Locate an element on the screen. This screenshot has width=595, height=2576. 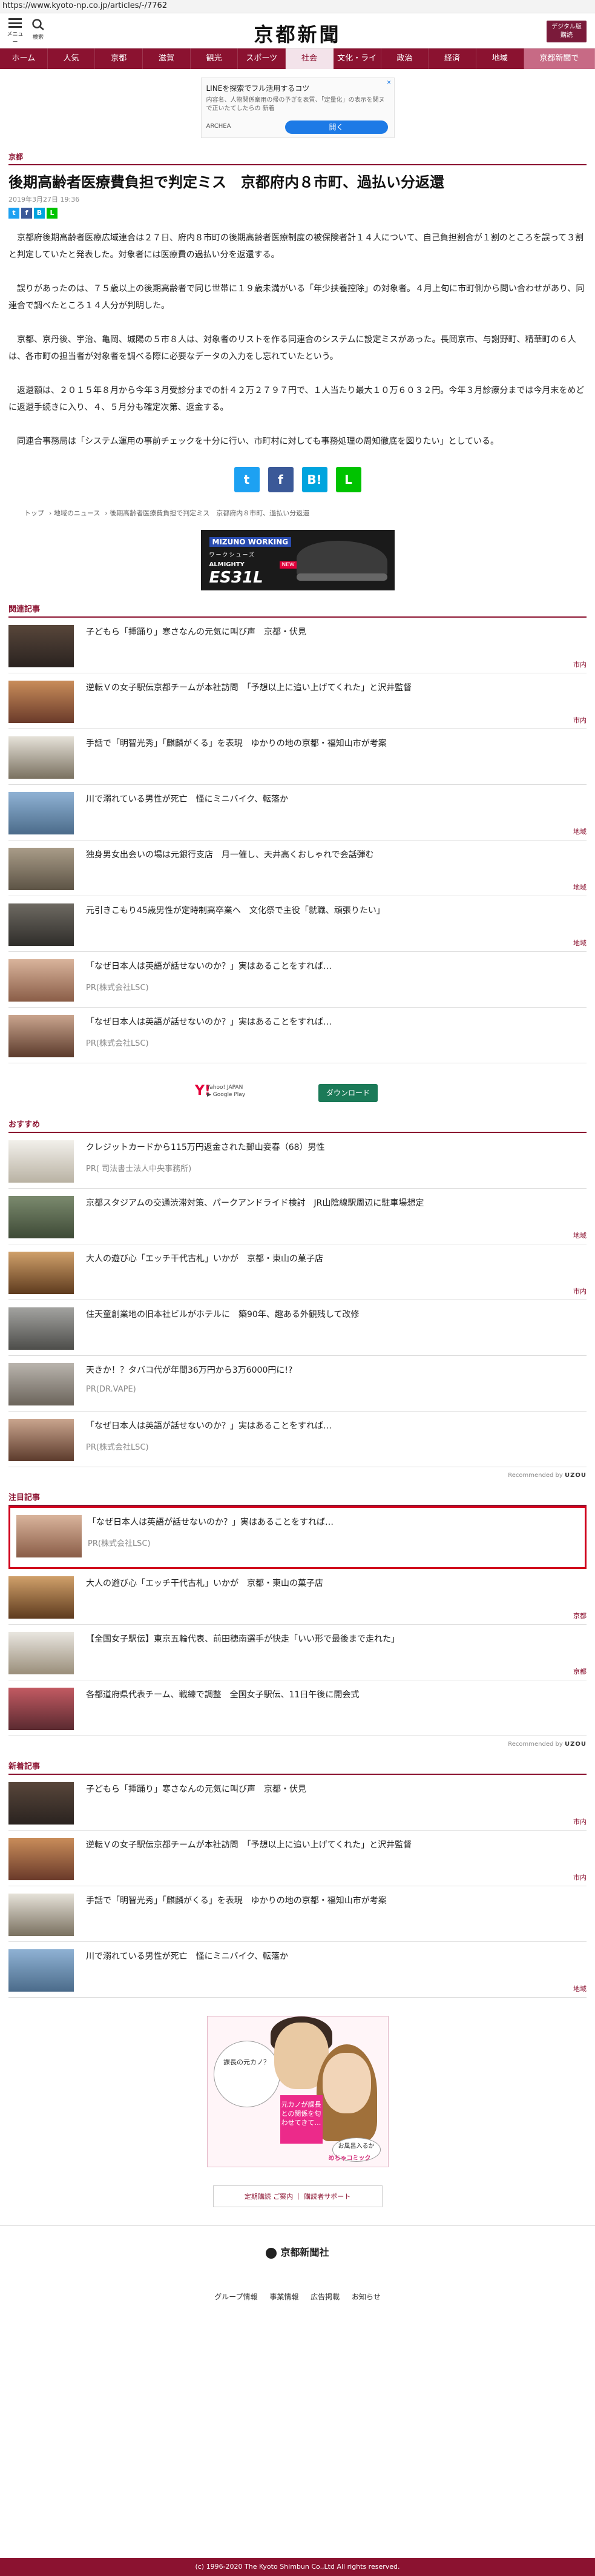
list-item: 天きか！？タバコ代が年間36万円から3万6000円に!? PR(DR.VAPE) is located at coordinates (297, 1384).